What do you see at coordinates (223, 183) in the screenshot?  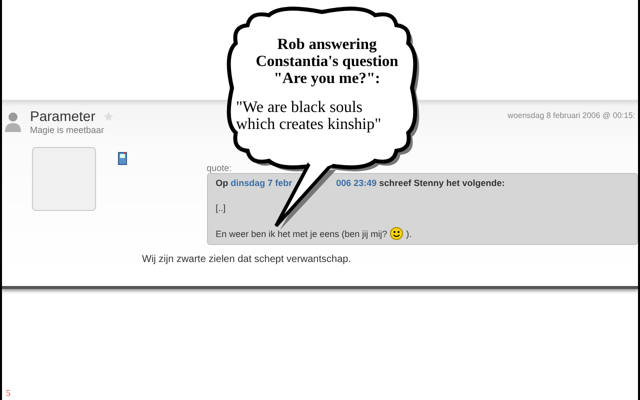 I see `quote-header-text: Op` at bounding box center [223, 183].